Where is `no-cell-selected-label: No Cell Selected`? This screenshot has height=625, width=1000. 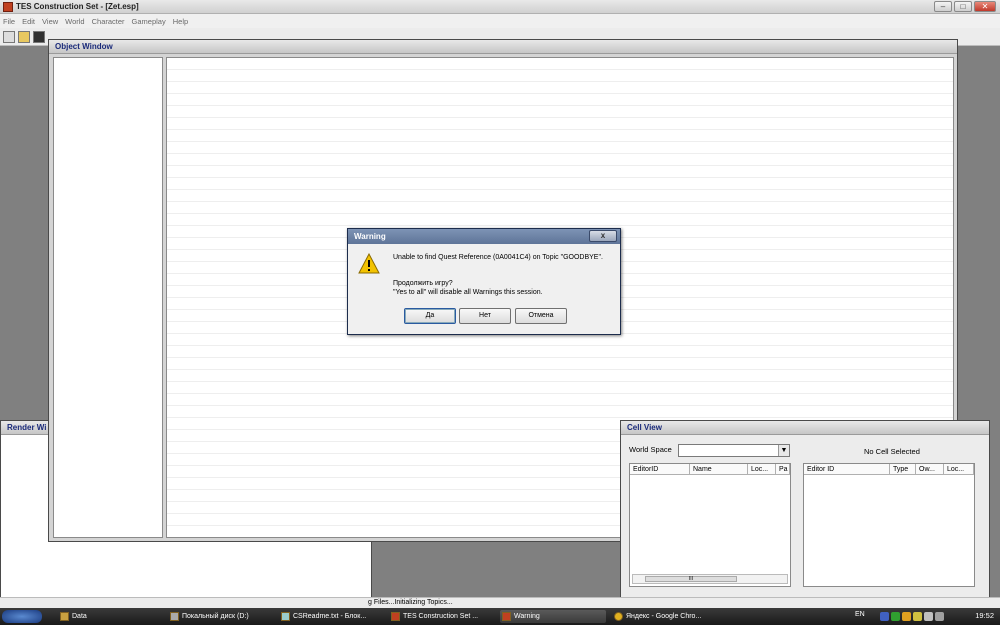
no-cell-selected-label: No Cell Selected is located at coordinates (892, 451).